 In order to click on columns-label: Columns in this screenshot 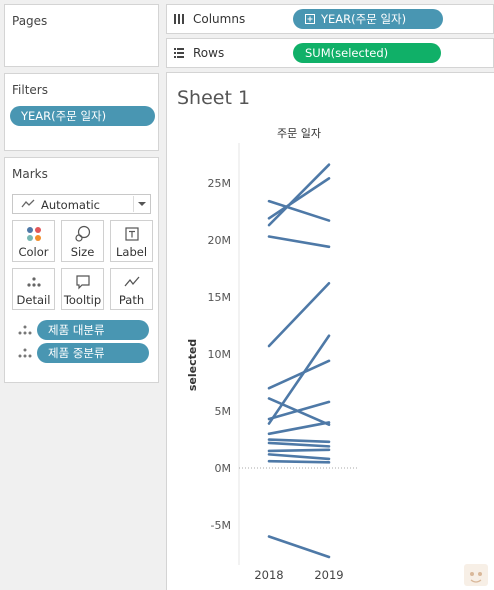, I will do `click(219, 19)`.